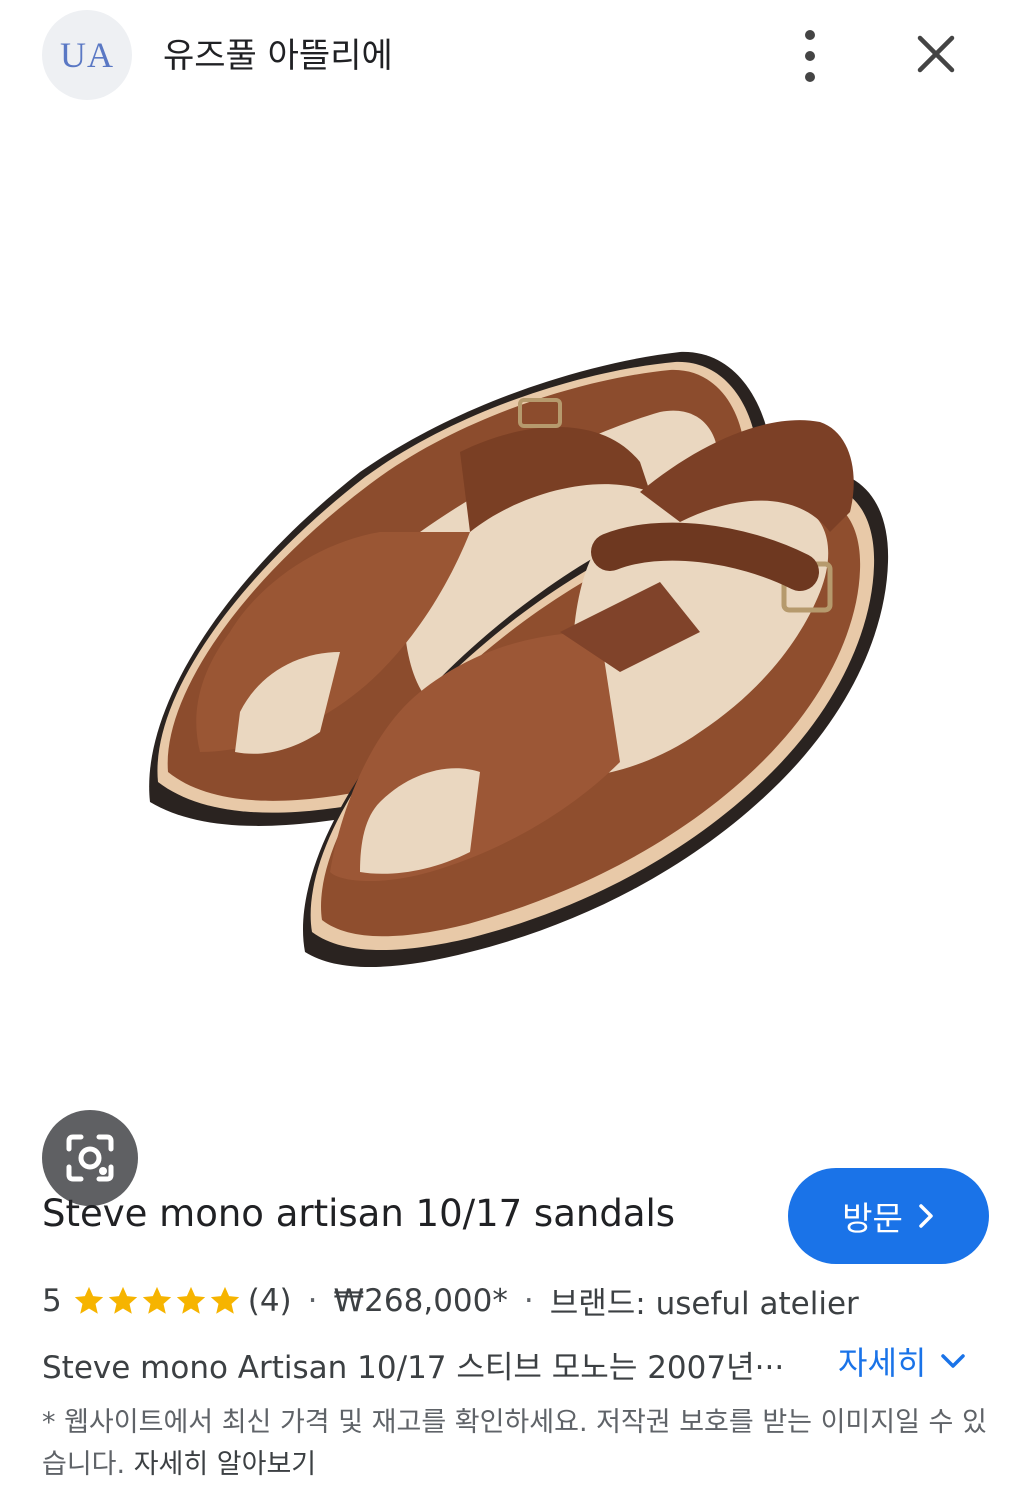 Image resolution: width=1032 pixels, height=1500 pixels. I want to click on rating-value: 5, so click(52, 1300).